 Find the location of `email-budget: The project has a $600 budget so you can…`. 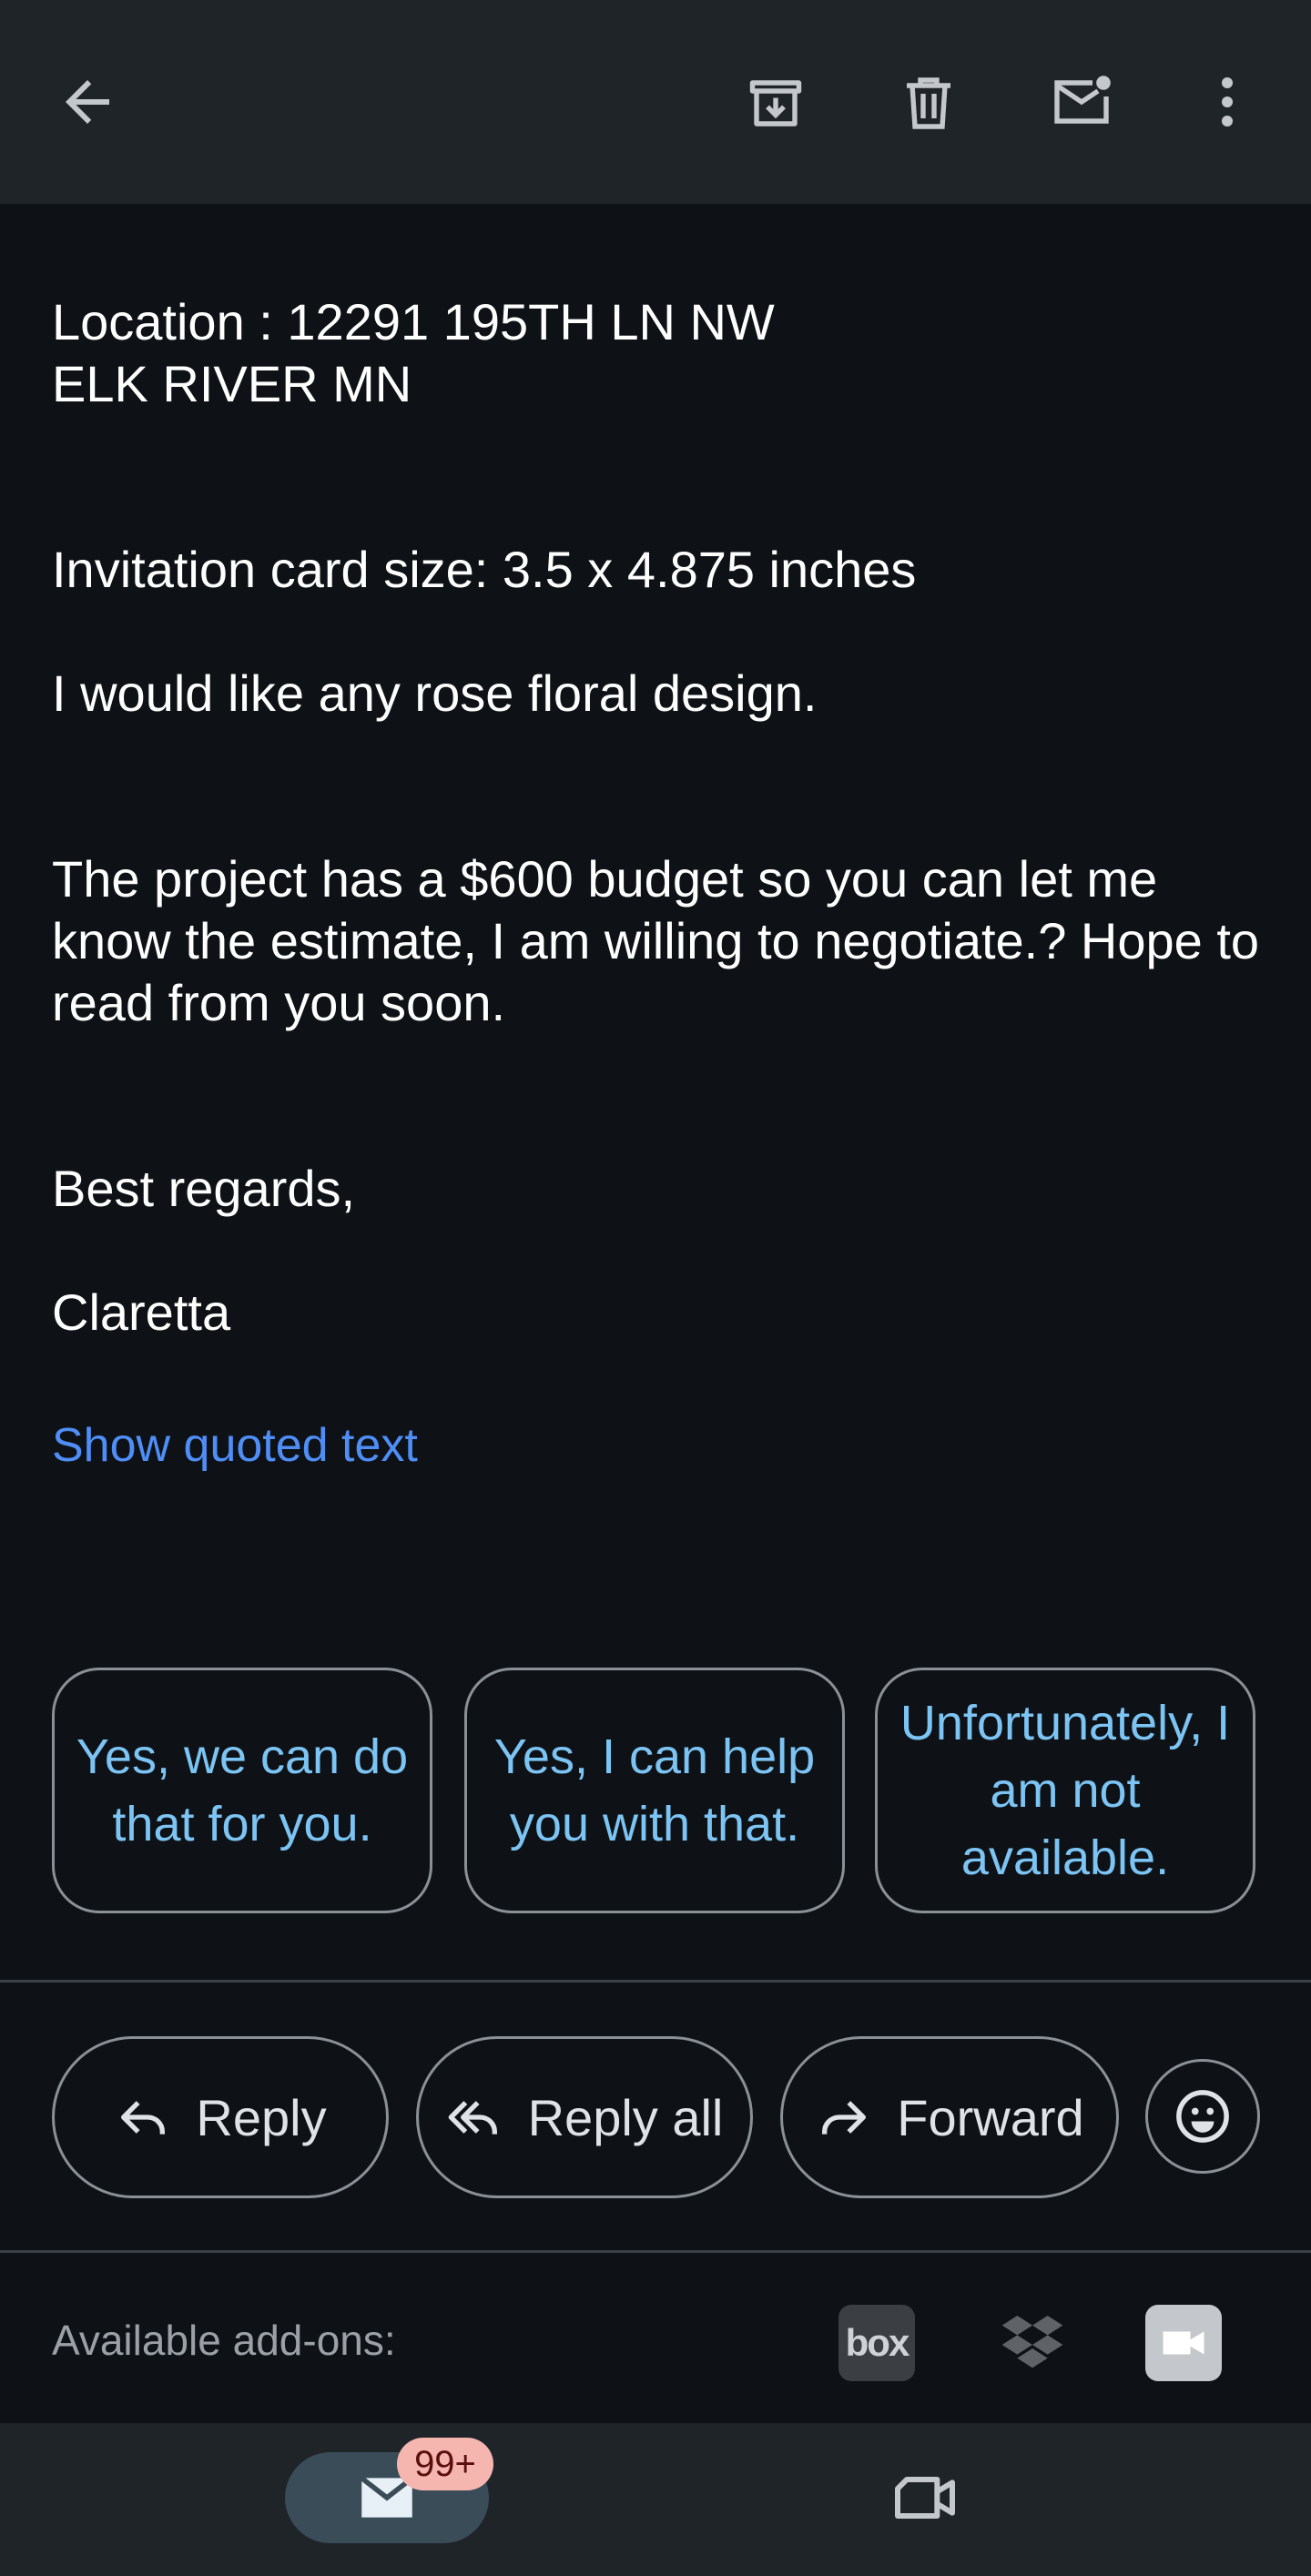

email-budget: The project has a $600 budget so you can… is located at coordinates (656, 941).